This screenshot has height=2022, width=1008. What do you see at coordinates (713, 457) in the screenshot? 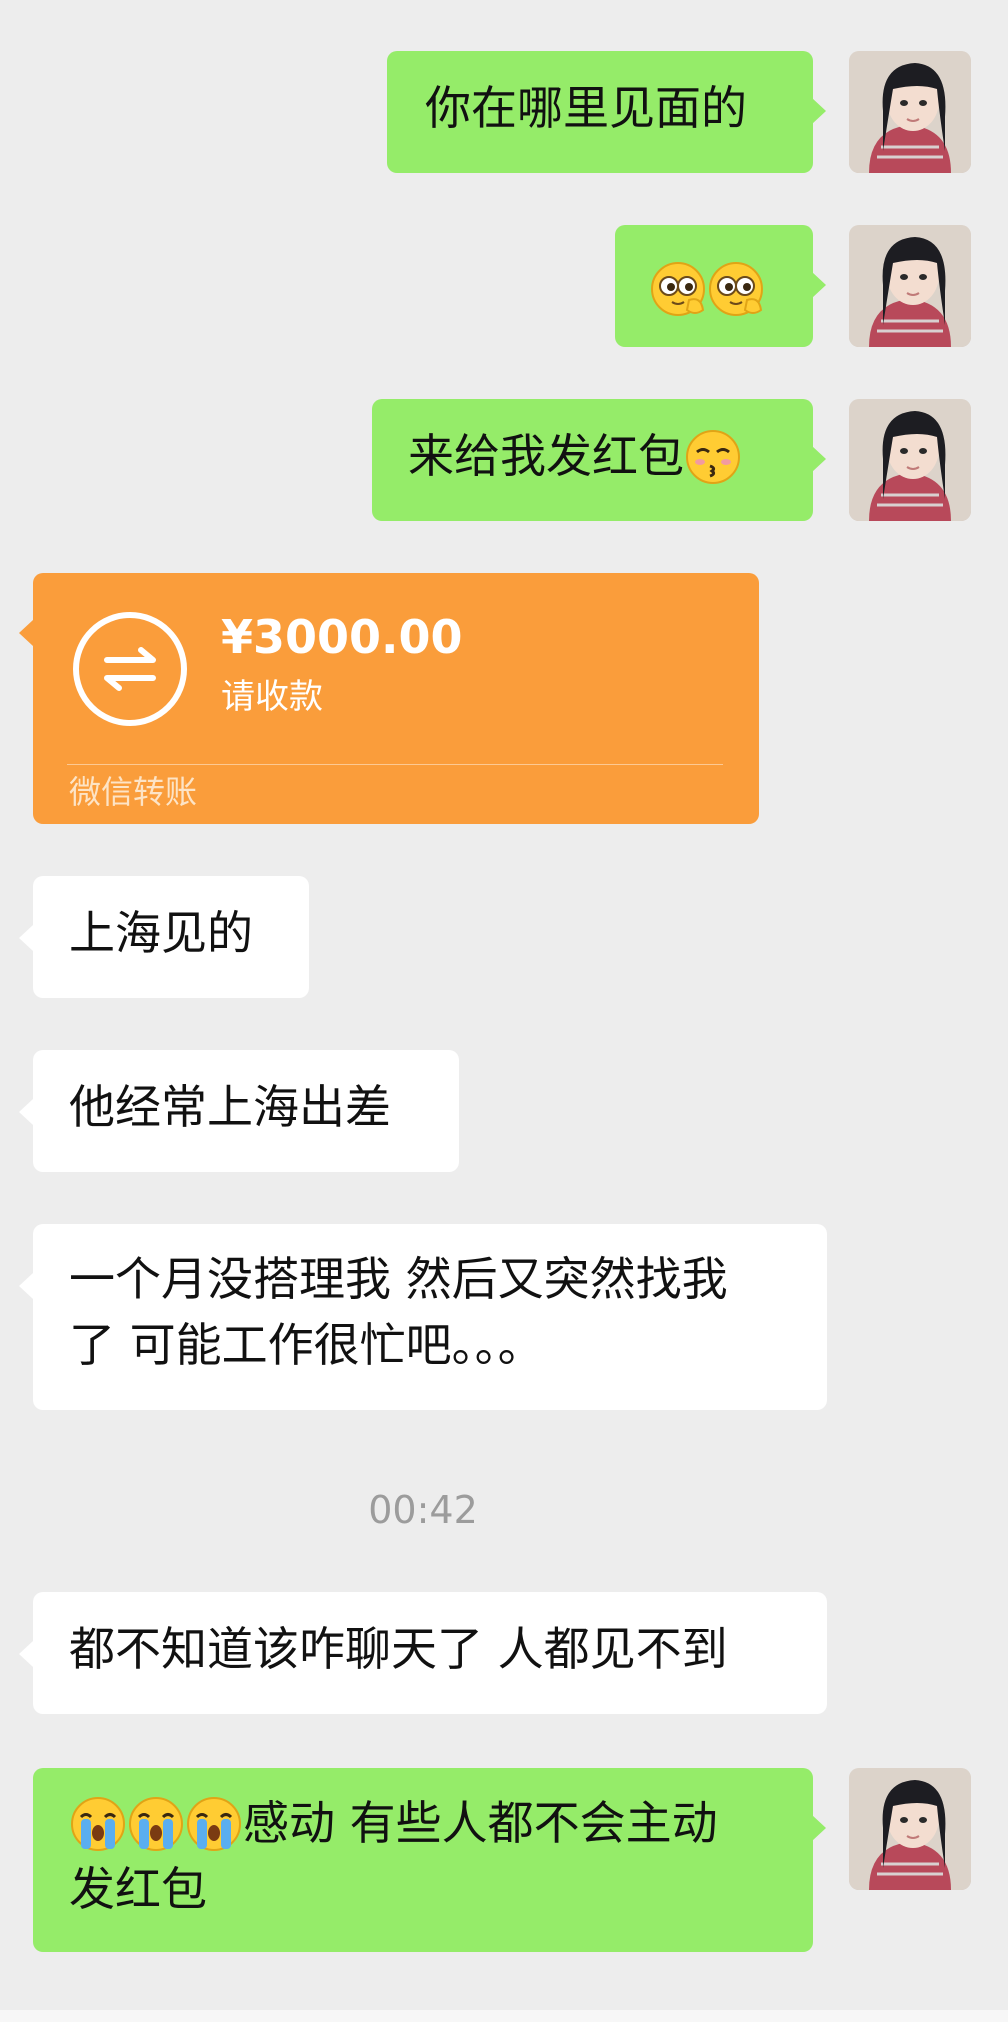
I see `kiss-emoji-icon` at bounding box center [713, 457].